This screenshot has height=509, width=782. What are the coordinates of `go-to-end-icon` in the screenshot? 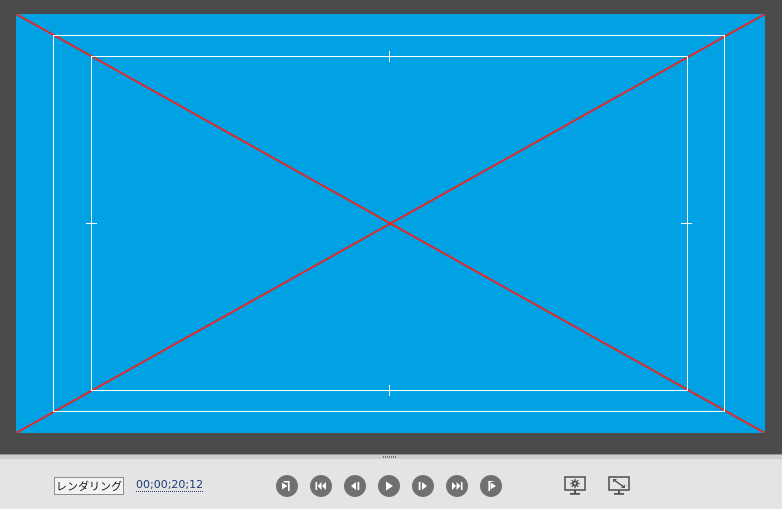 It's located at (457, 486).